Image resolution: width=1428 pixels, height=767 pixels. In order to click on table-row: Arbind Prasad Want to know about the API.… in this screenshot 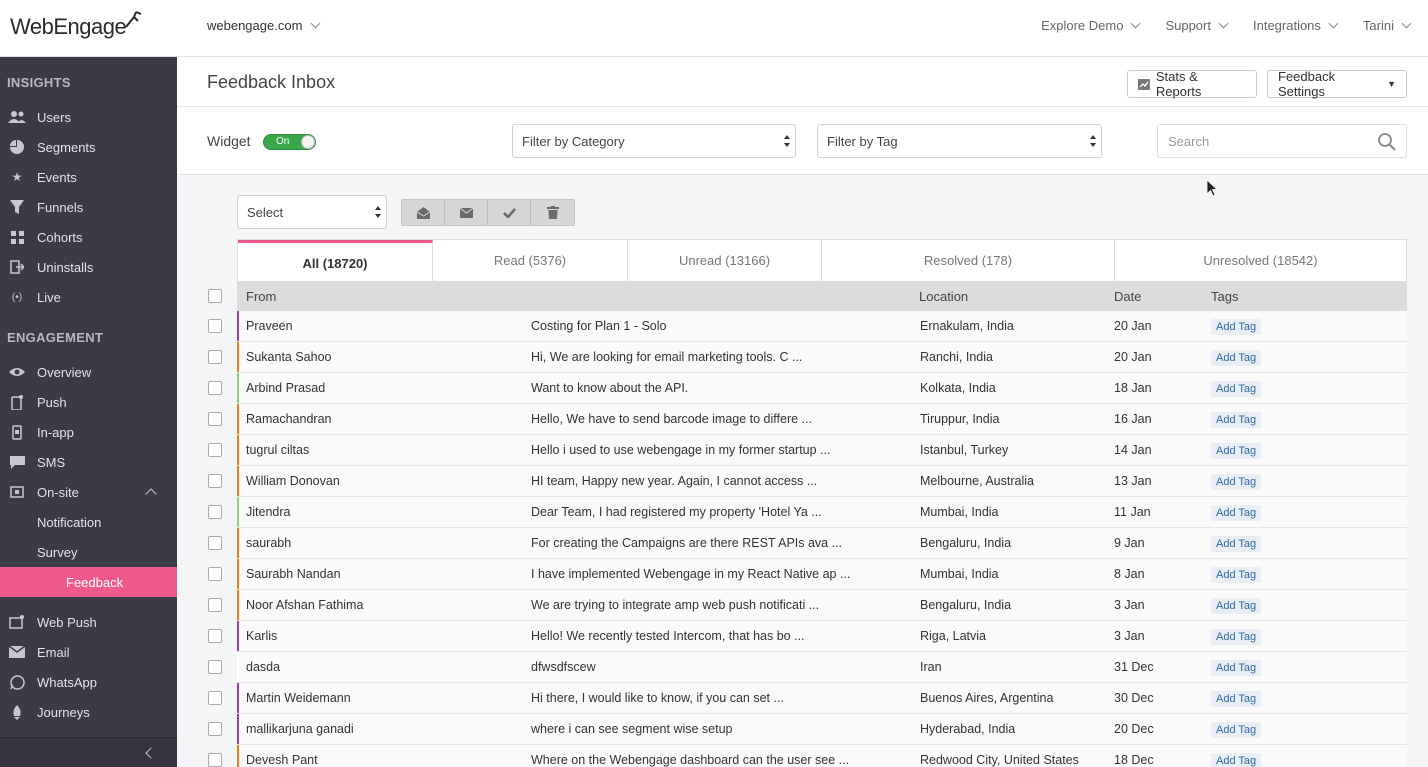, I will do `click(807, 388)`.